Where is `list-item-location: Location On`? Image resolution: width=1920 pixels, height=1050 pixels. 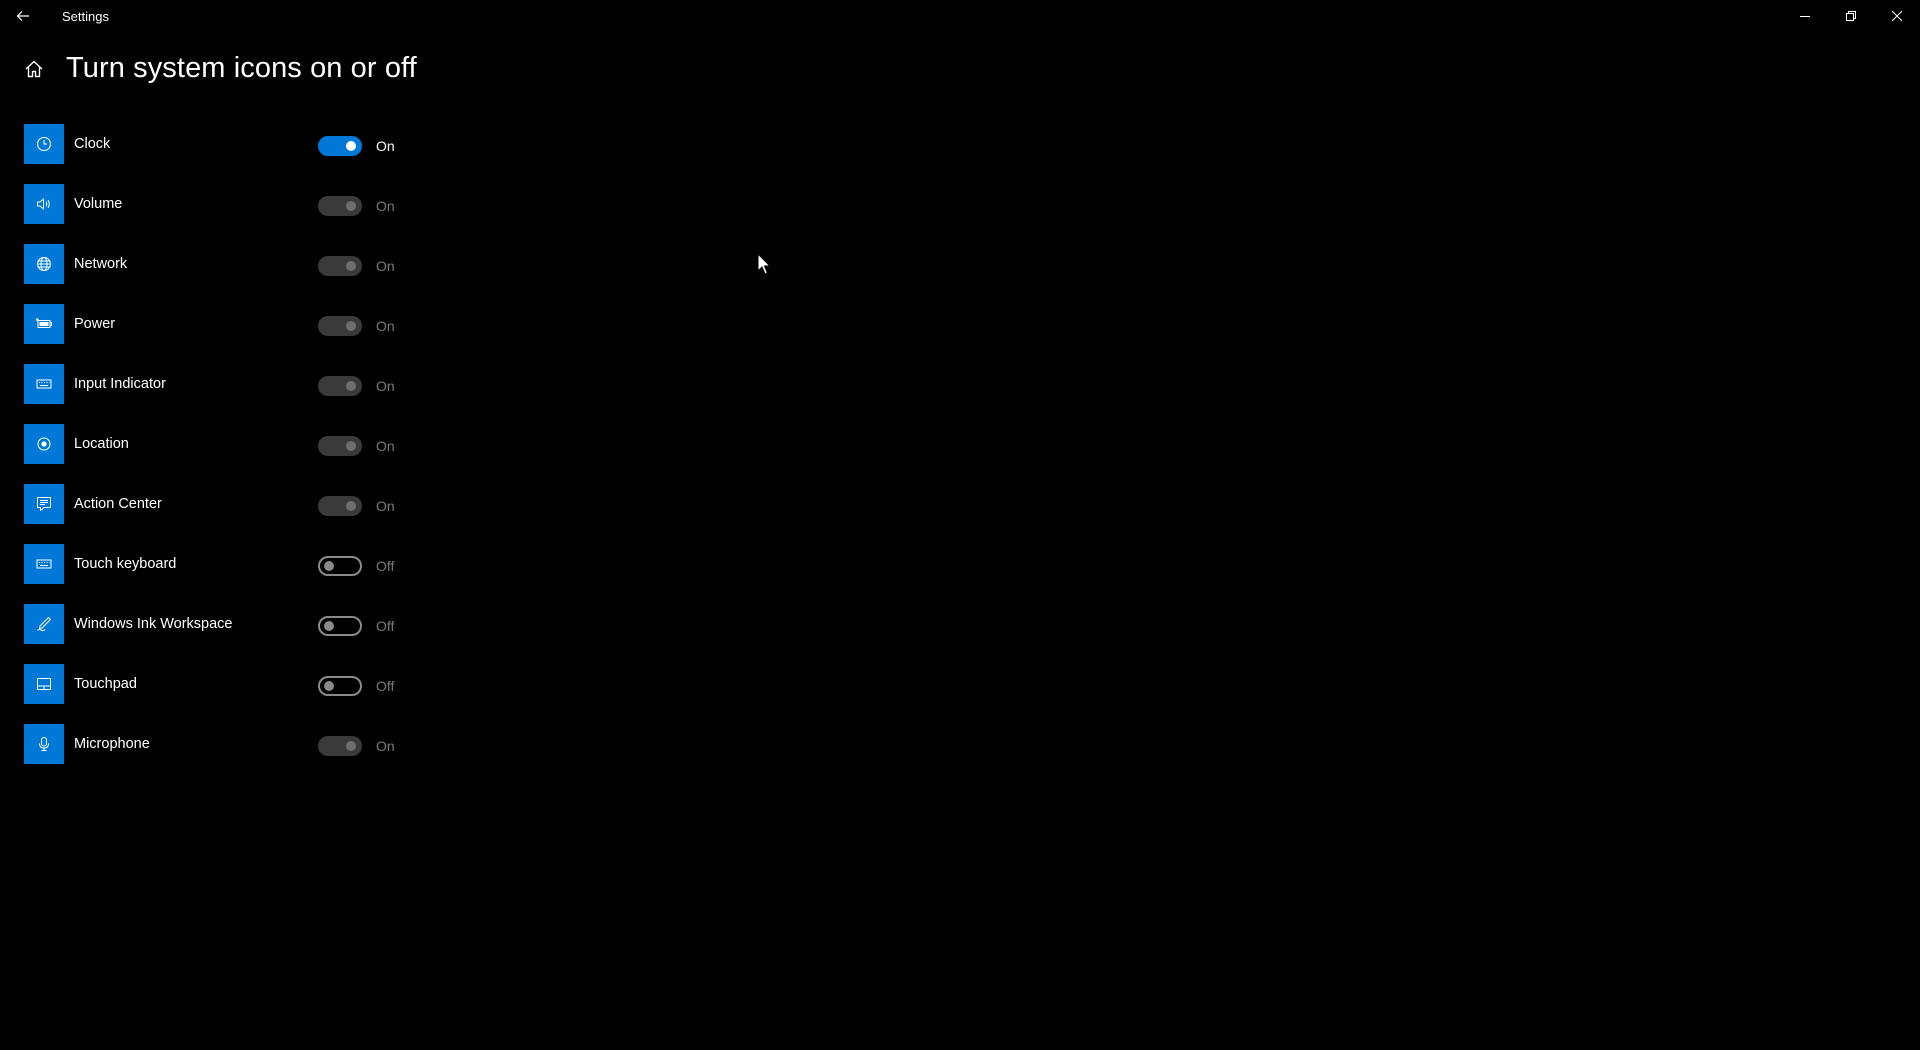 list-item-location: Location On is located at coordinates (224, 454).